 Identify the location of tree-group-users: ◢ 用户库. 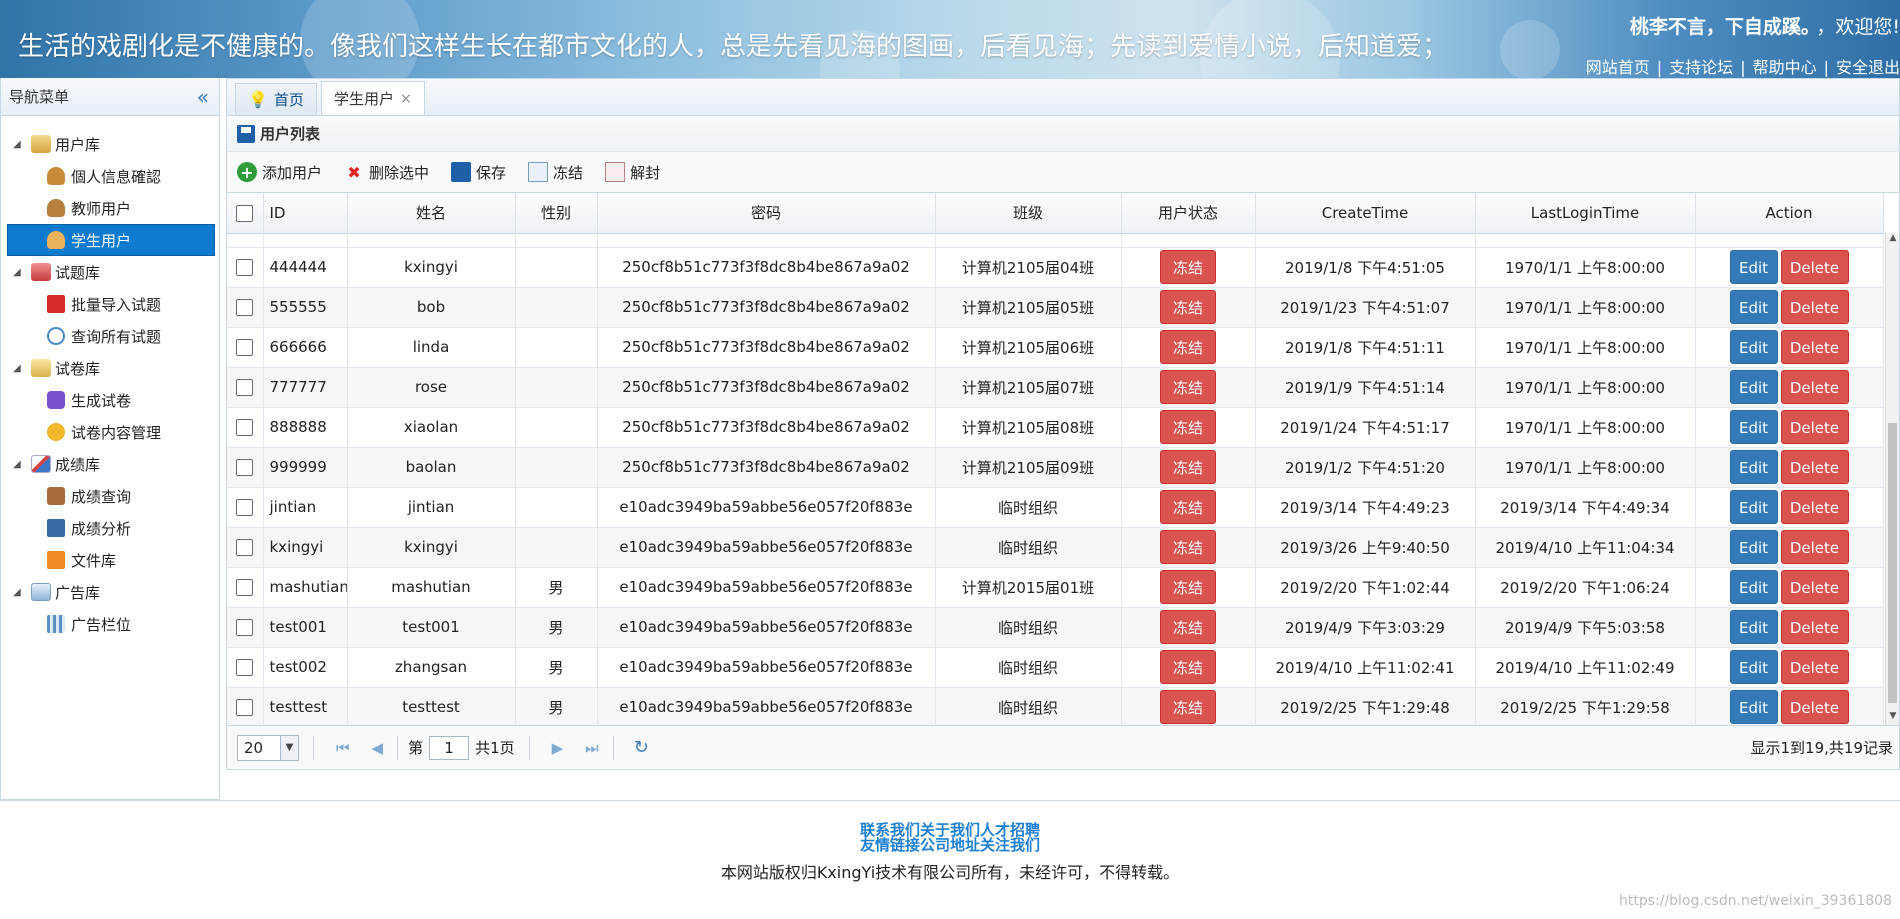
(110, 144).